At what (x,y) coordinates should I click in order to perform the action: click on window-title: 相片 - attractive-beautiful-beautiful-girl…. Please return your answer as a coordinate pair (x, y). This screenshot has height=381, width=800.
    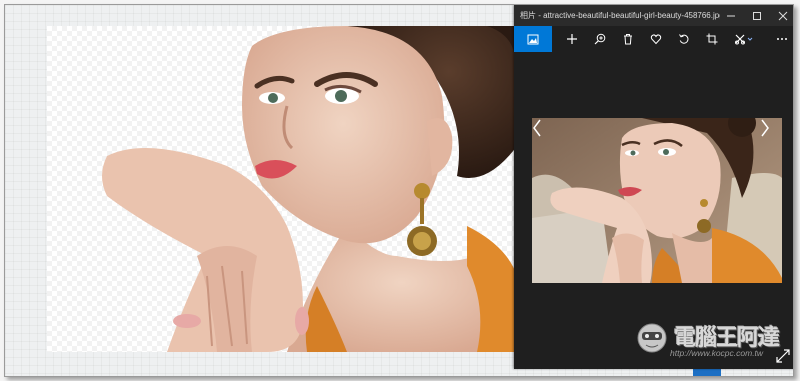
    Looking at the image, I should click on (620, 15).